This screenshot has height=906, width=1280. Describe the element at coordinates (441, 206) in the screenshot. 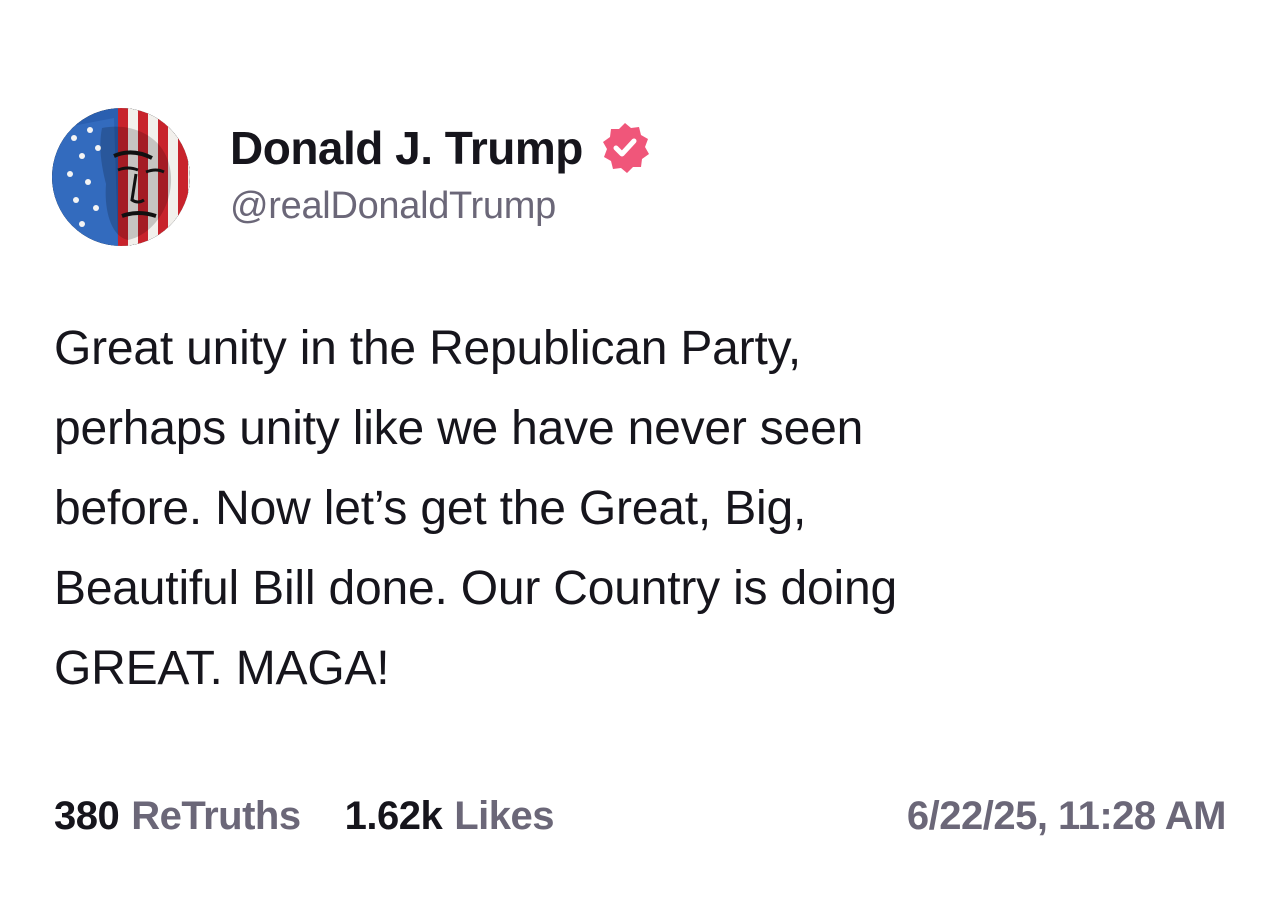

I see `author-handle: @realDonaldTrump` at that location.